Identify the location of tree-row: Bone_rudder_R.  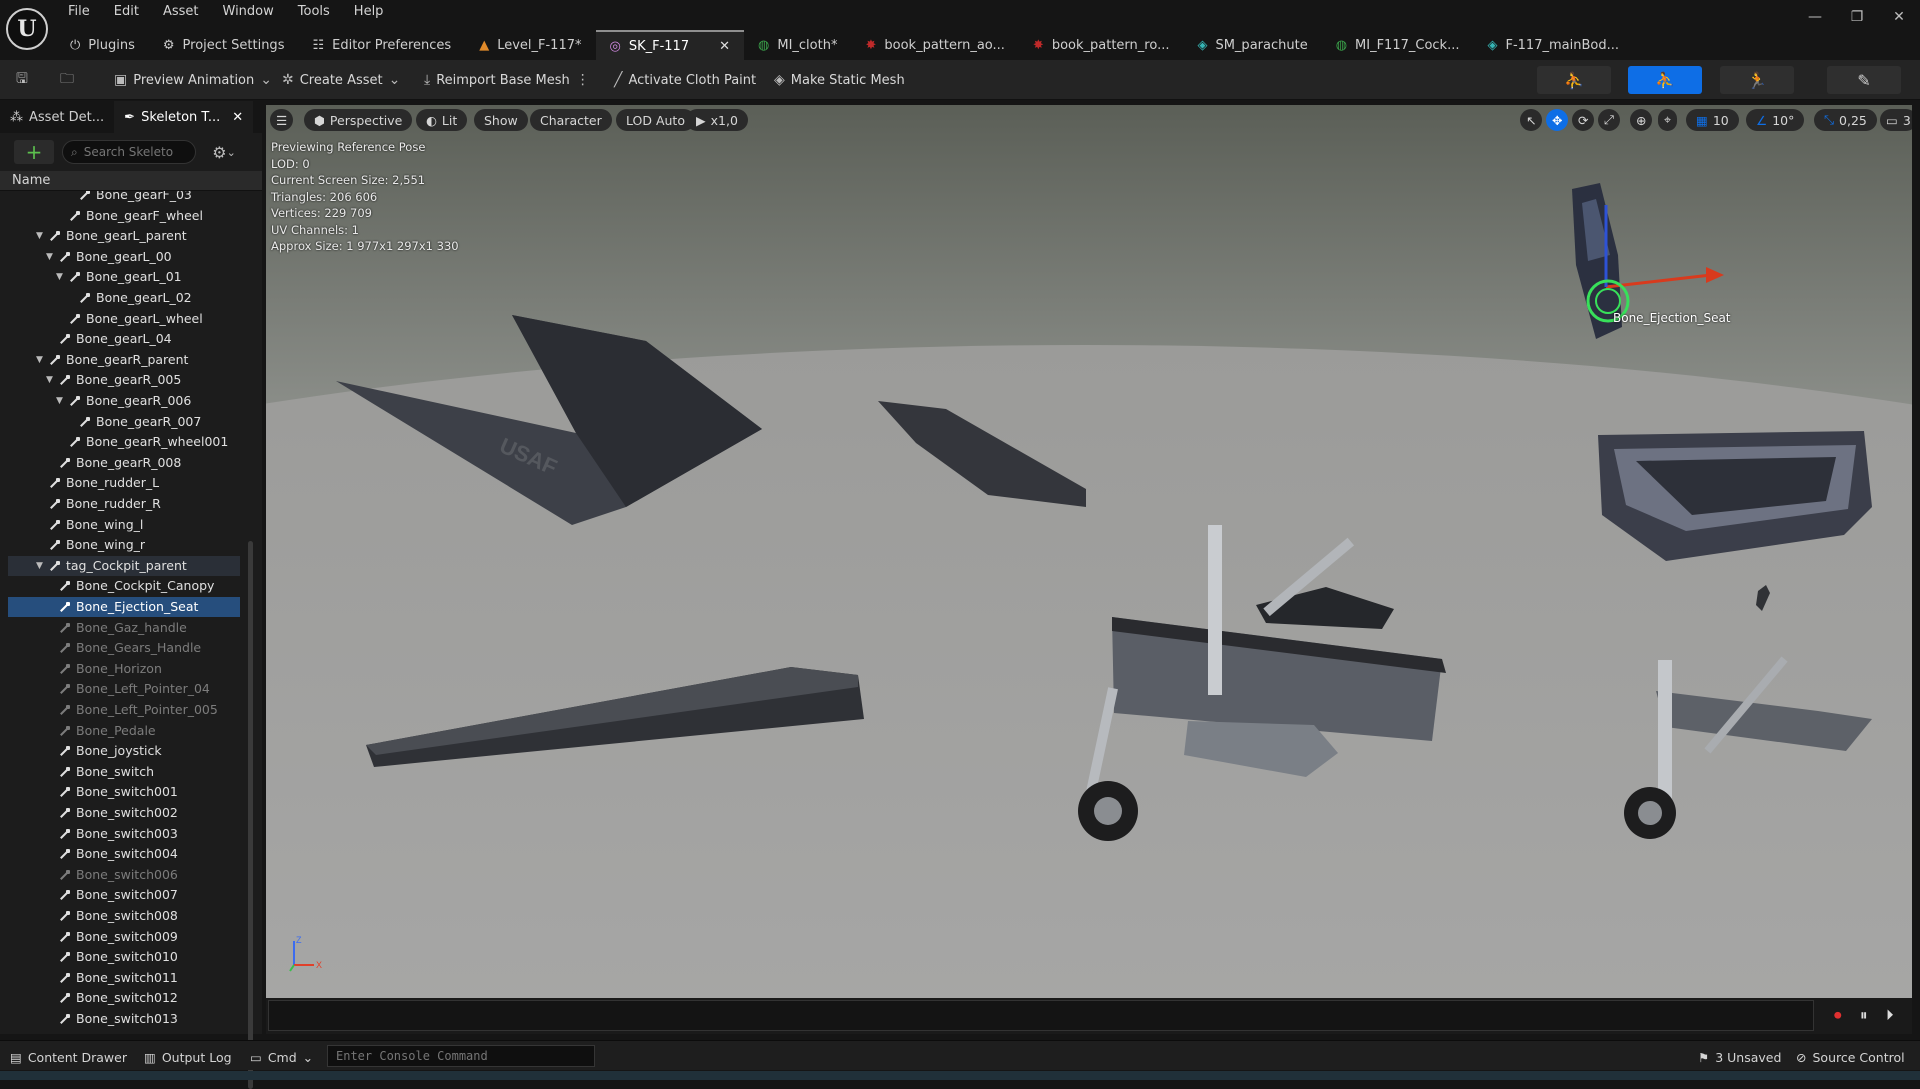
(124, 504).